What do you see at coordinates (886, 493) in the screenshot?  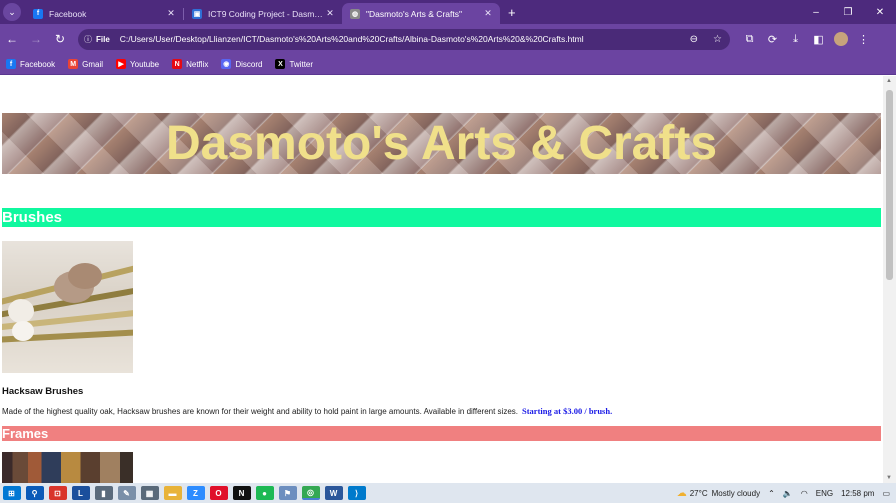 I see `notification-icon: ▭` at bounding box center [886, 493].